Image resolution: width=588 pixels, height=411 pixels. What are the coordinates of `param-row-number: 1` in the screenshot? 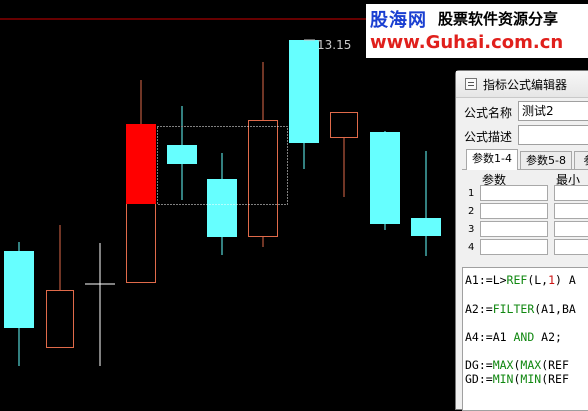 It's located at (471, 193).